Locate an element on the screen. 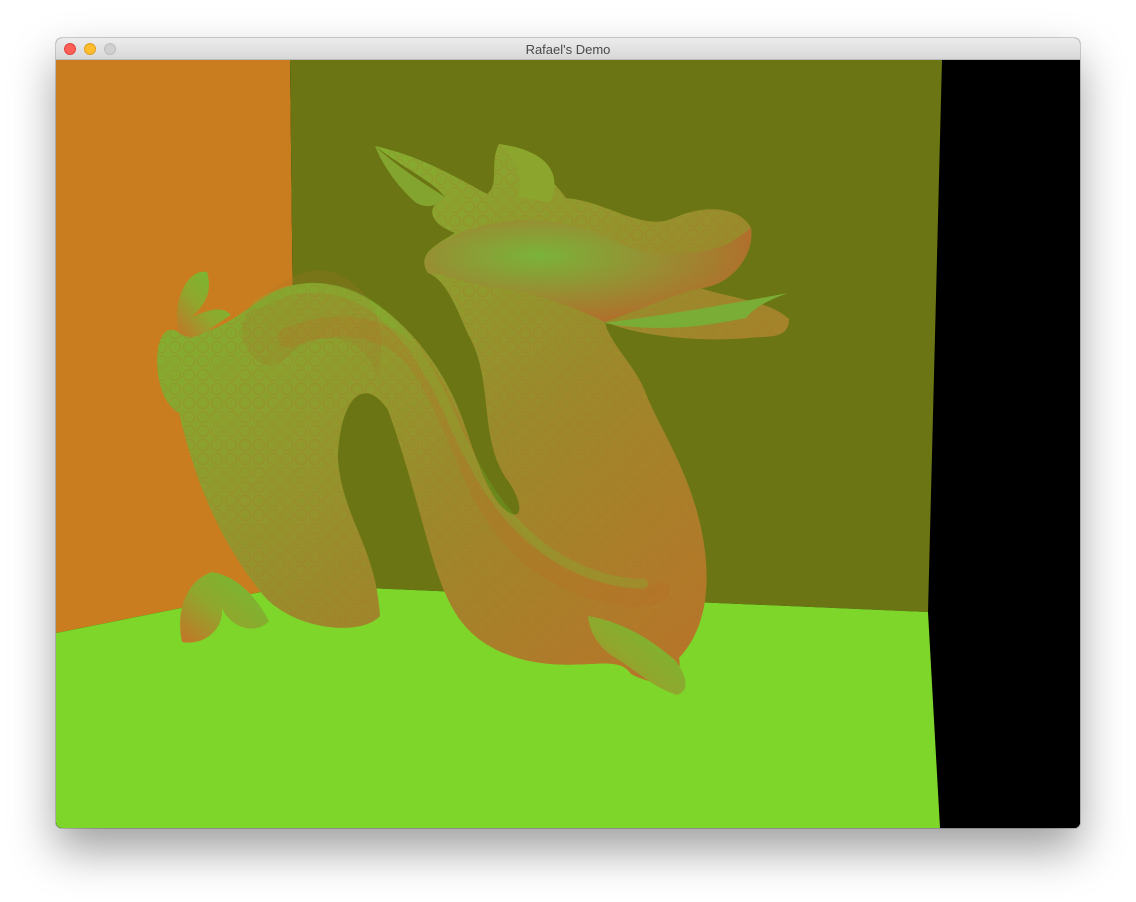  window-title: Rafael's Demo is located at coordinates (568, 49).